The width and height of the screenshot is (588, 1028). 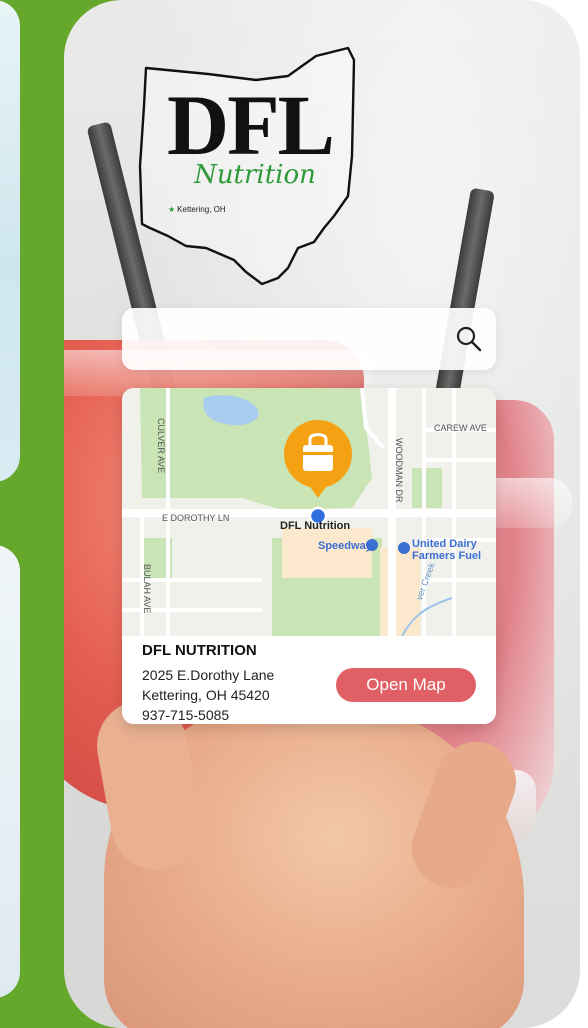 I want to click on street-label: CAREW AVE, so click(x=460, y=428).